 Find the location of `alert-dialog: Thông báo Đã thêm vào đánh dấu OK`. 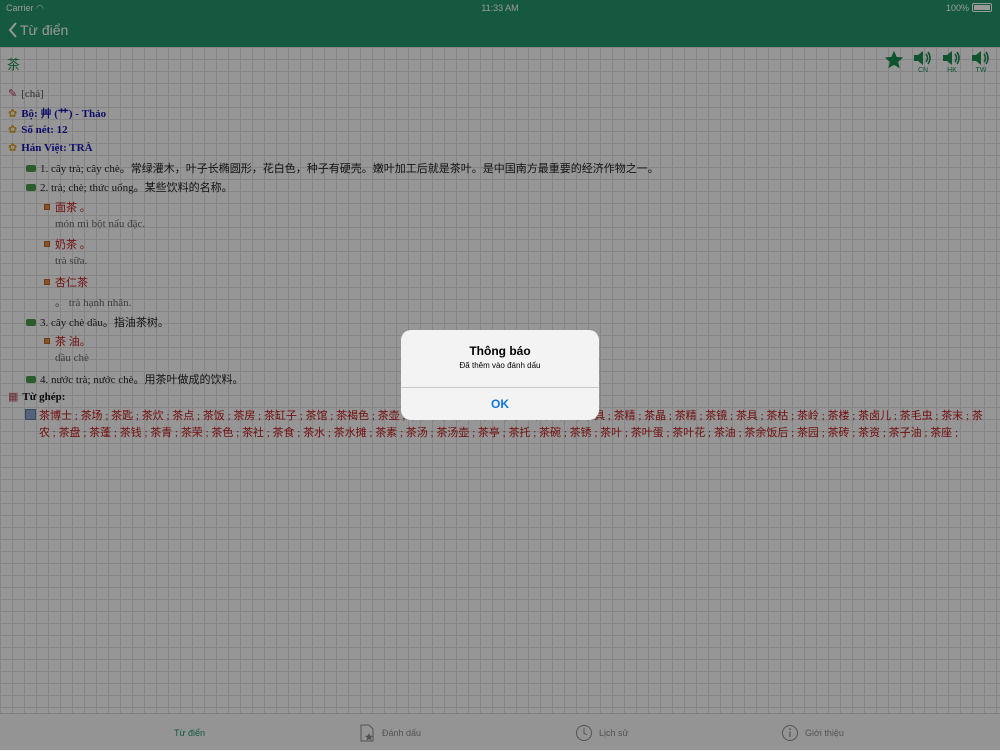

alert-dialog: Thông báo Đã thêm vào đánh dấu OK is located at coordinates (500, 375).